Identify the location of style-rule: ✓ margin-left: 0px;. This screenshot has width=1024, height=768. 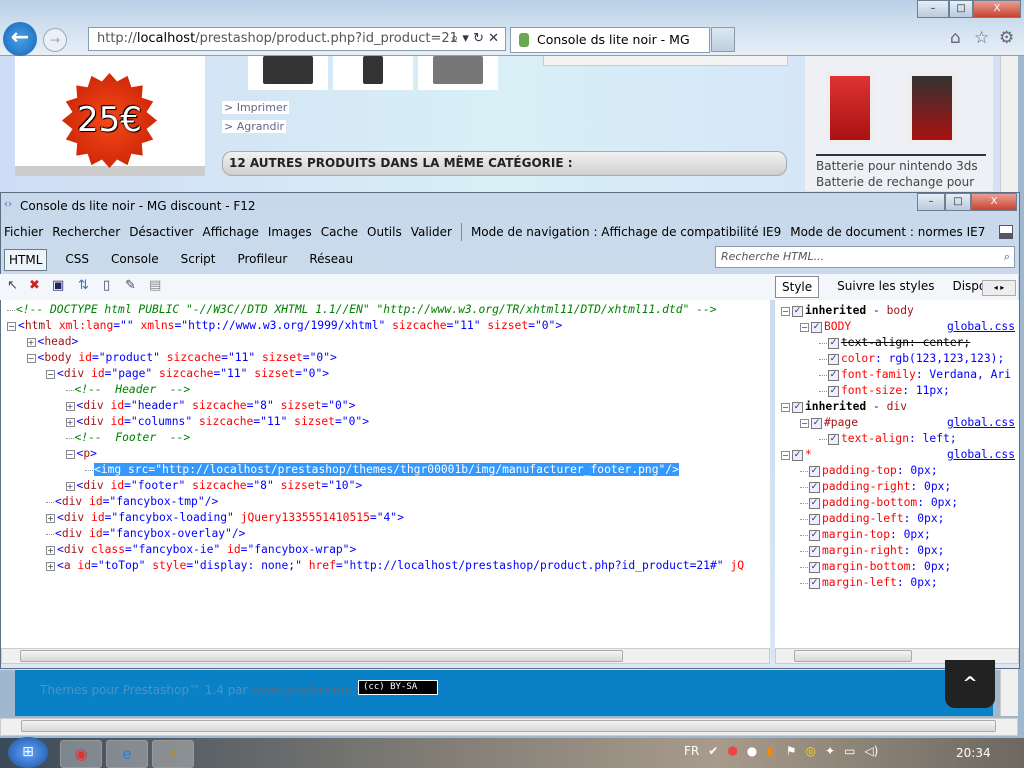
(869, 583).